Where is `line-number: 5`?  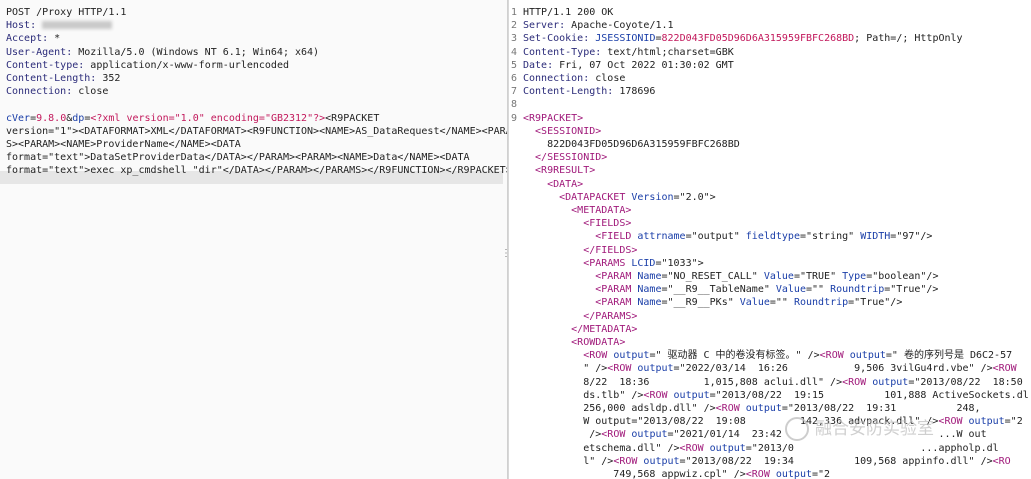 line-number: 5 is located at coordinates (514, 65).